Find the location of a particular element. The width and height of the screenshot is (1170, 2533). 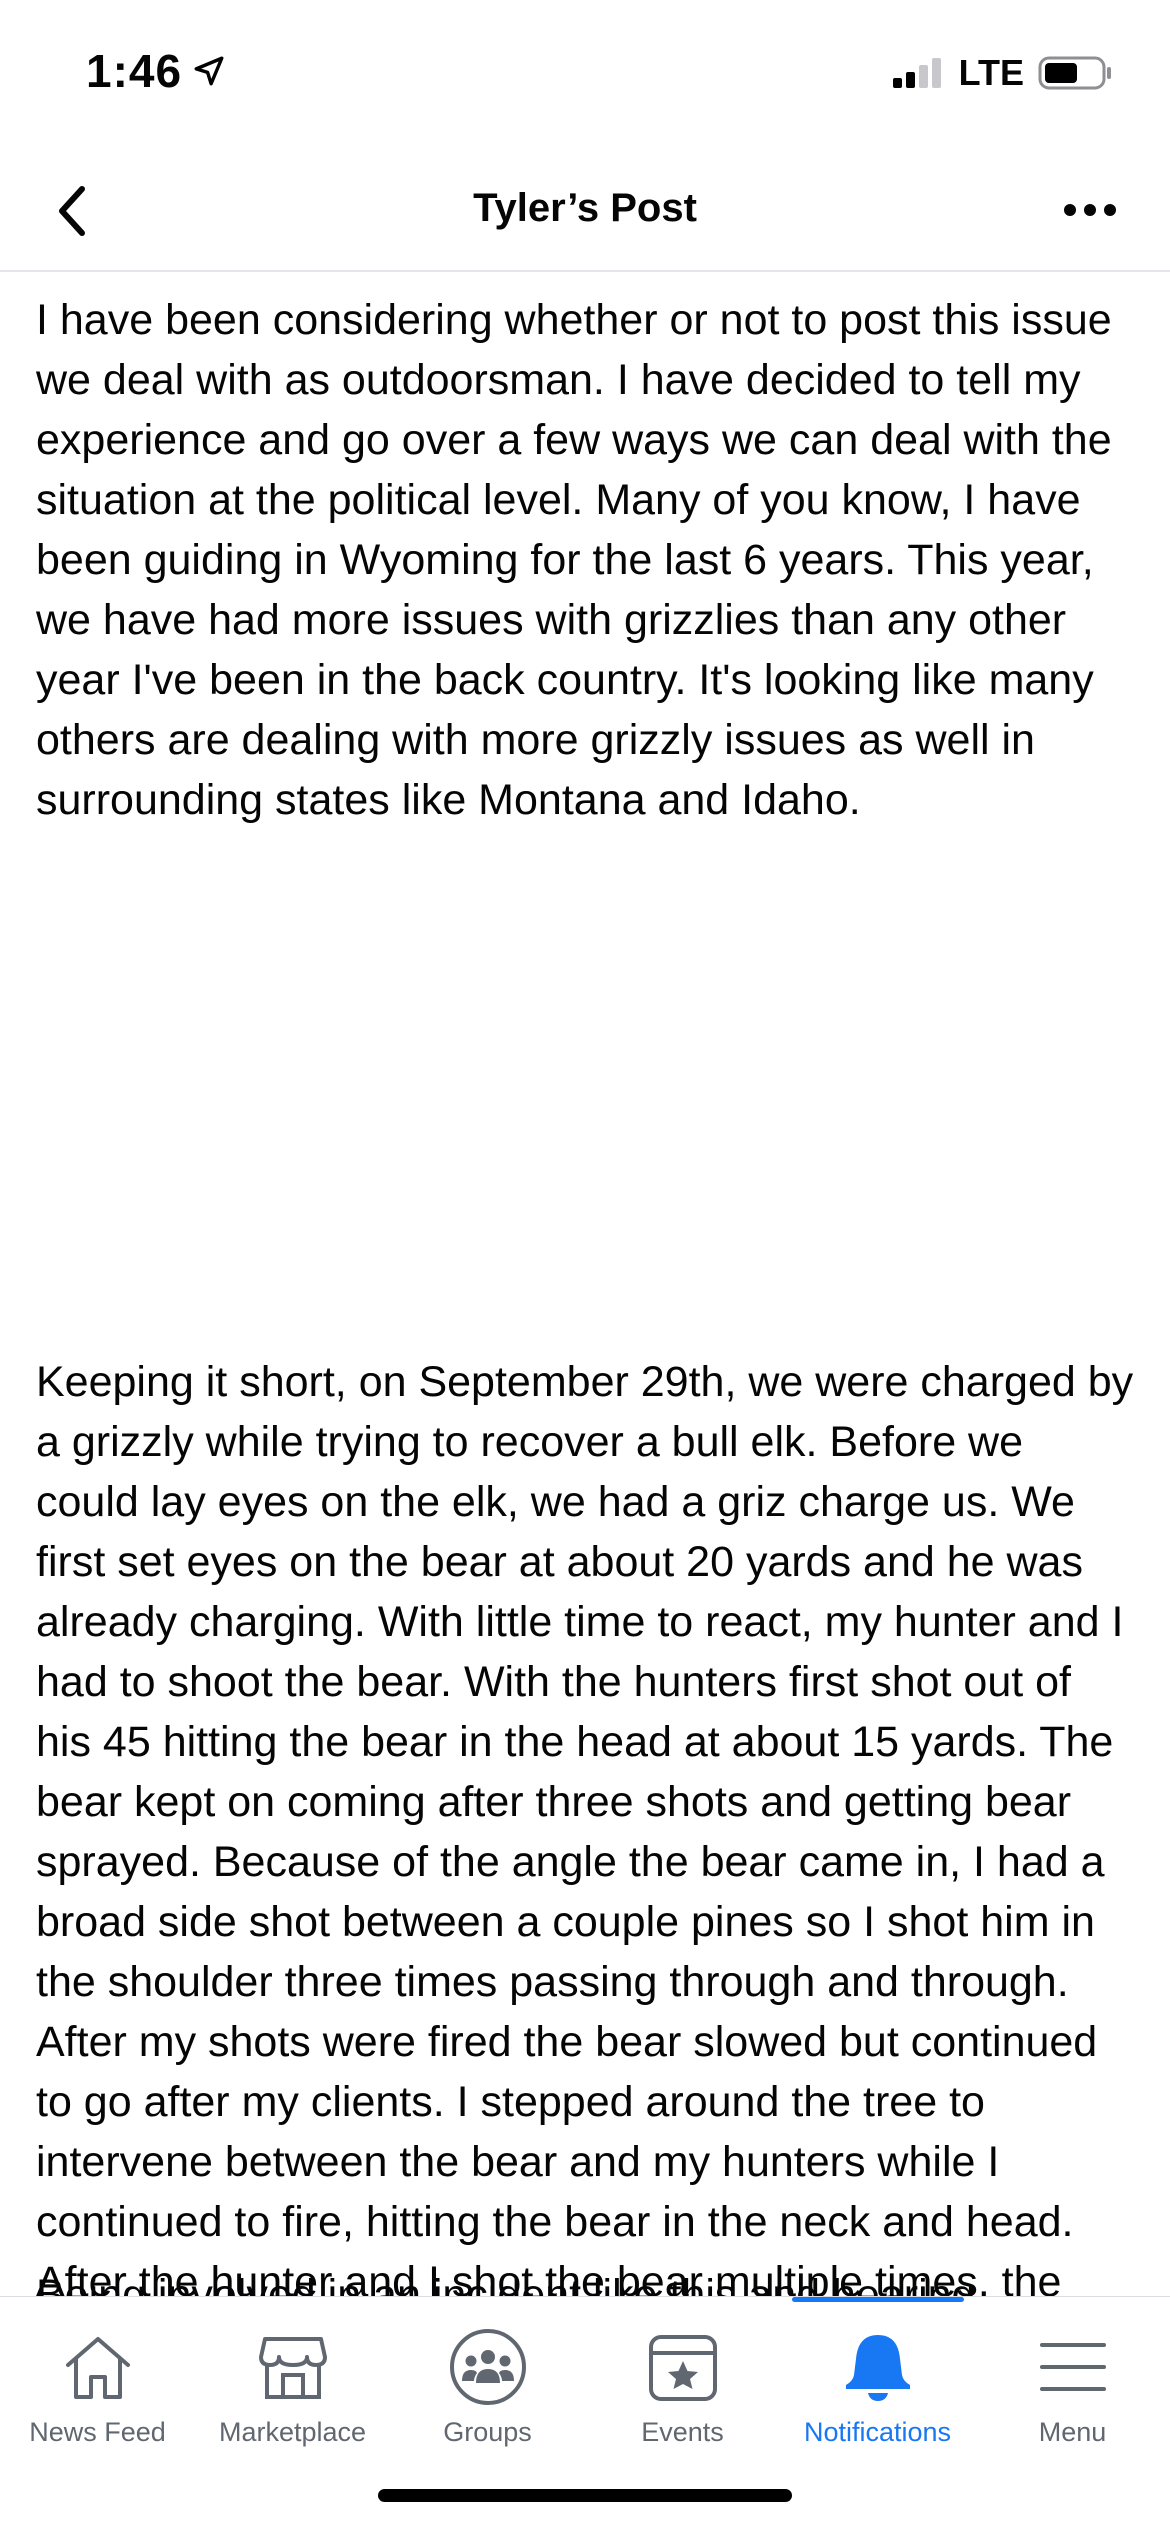

status-indicators: LTE is located at coordinates (1002, 73).